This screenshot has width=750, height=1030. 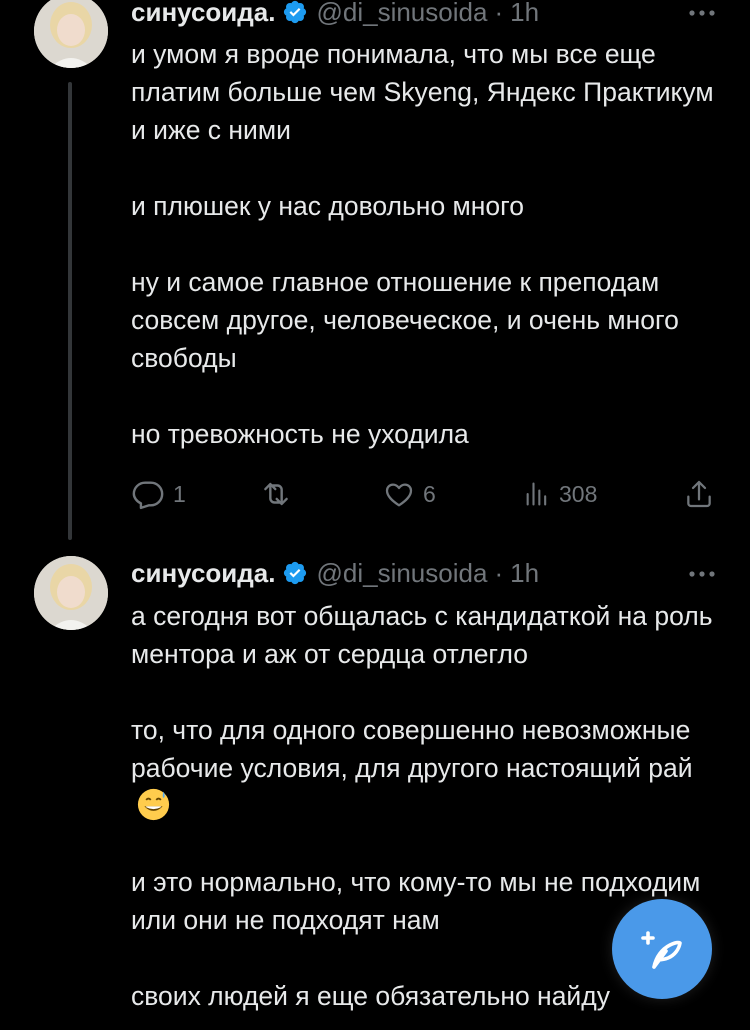 I want to click on thread-line, so click(x=70, y=311).